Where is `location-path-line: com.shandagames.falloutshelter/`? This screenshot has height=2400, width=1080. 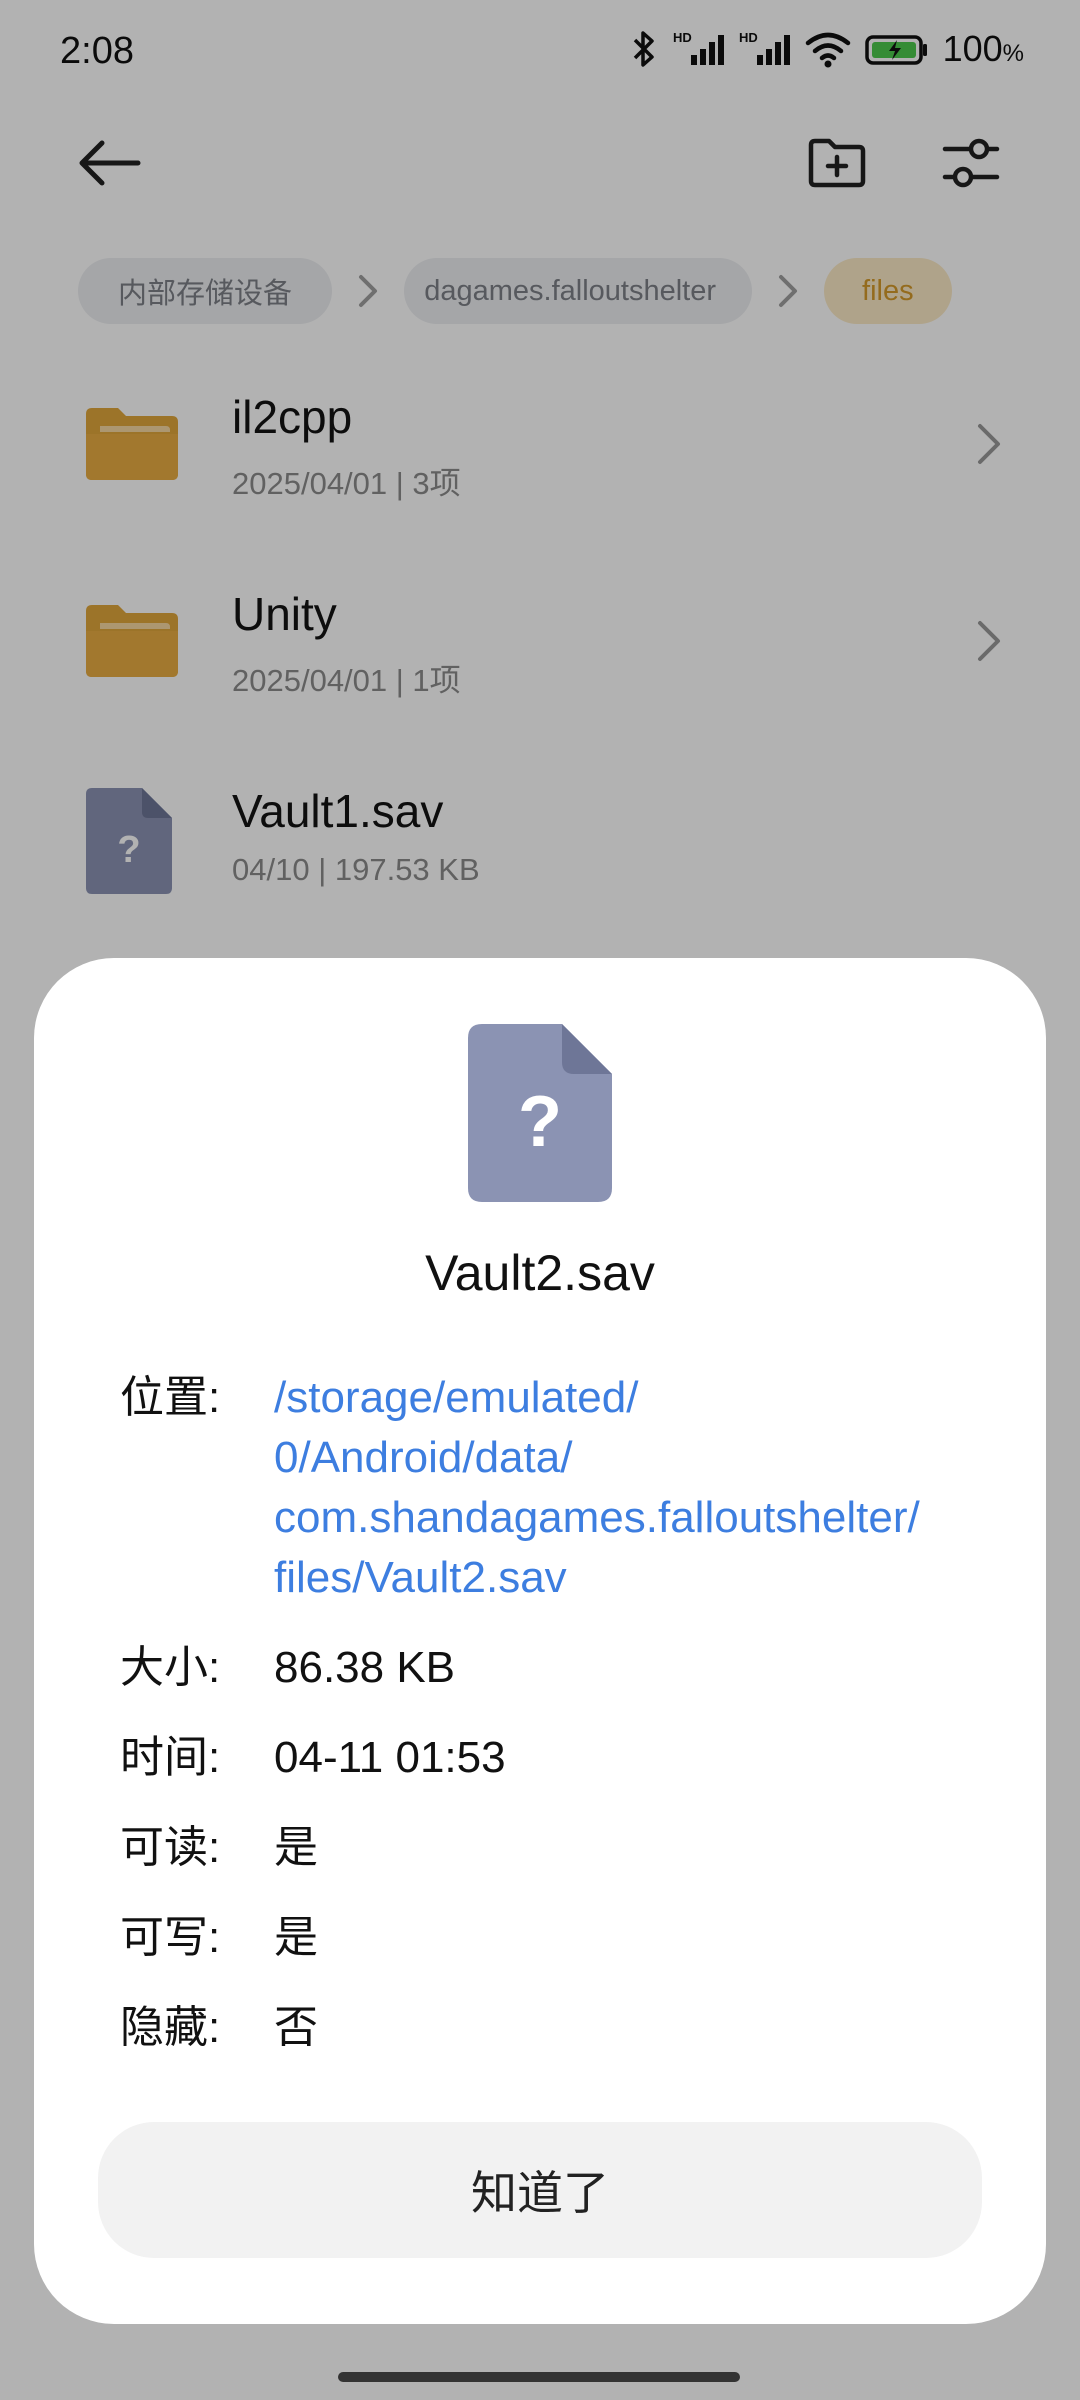 location-path-line: com.shandagames.falloutshelter/ is located at coordinates (597, 1517).